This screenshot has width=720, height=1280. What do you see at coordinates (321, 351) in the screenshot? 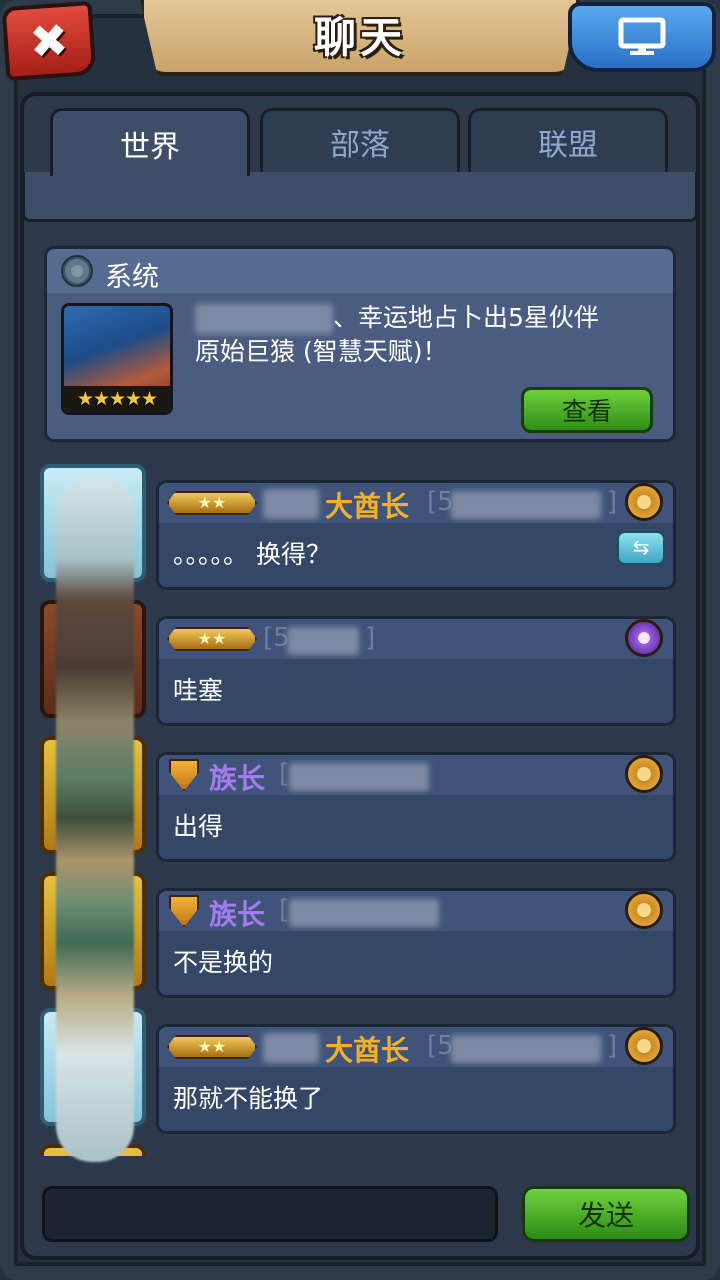
I see `system-message-line2: 原始巨猿 (智慧天赋)！` at bounding box center [321, 351].